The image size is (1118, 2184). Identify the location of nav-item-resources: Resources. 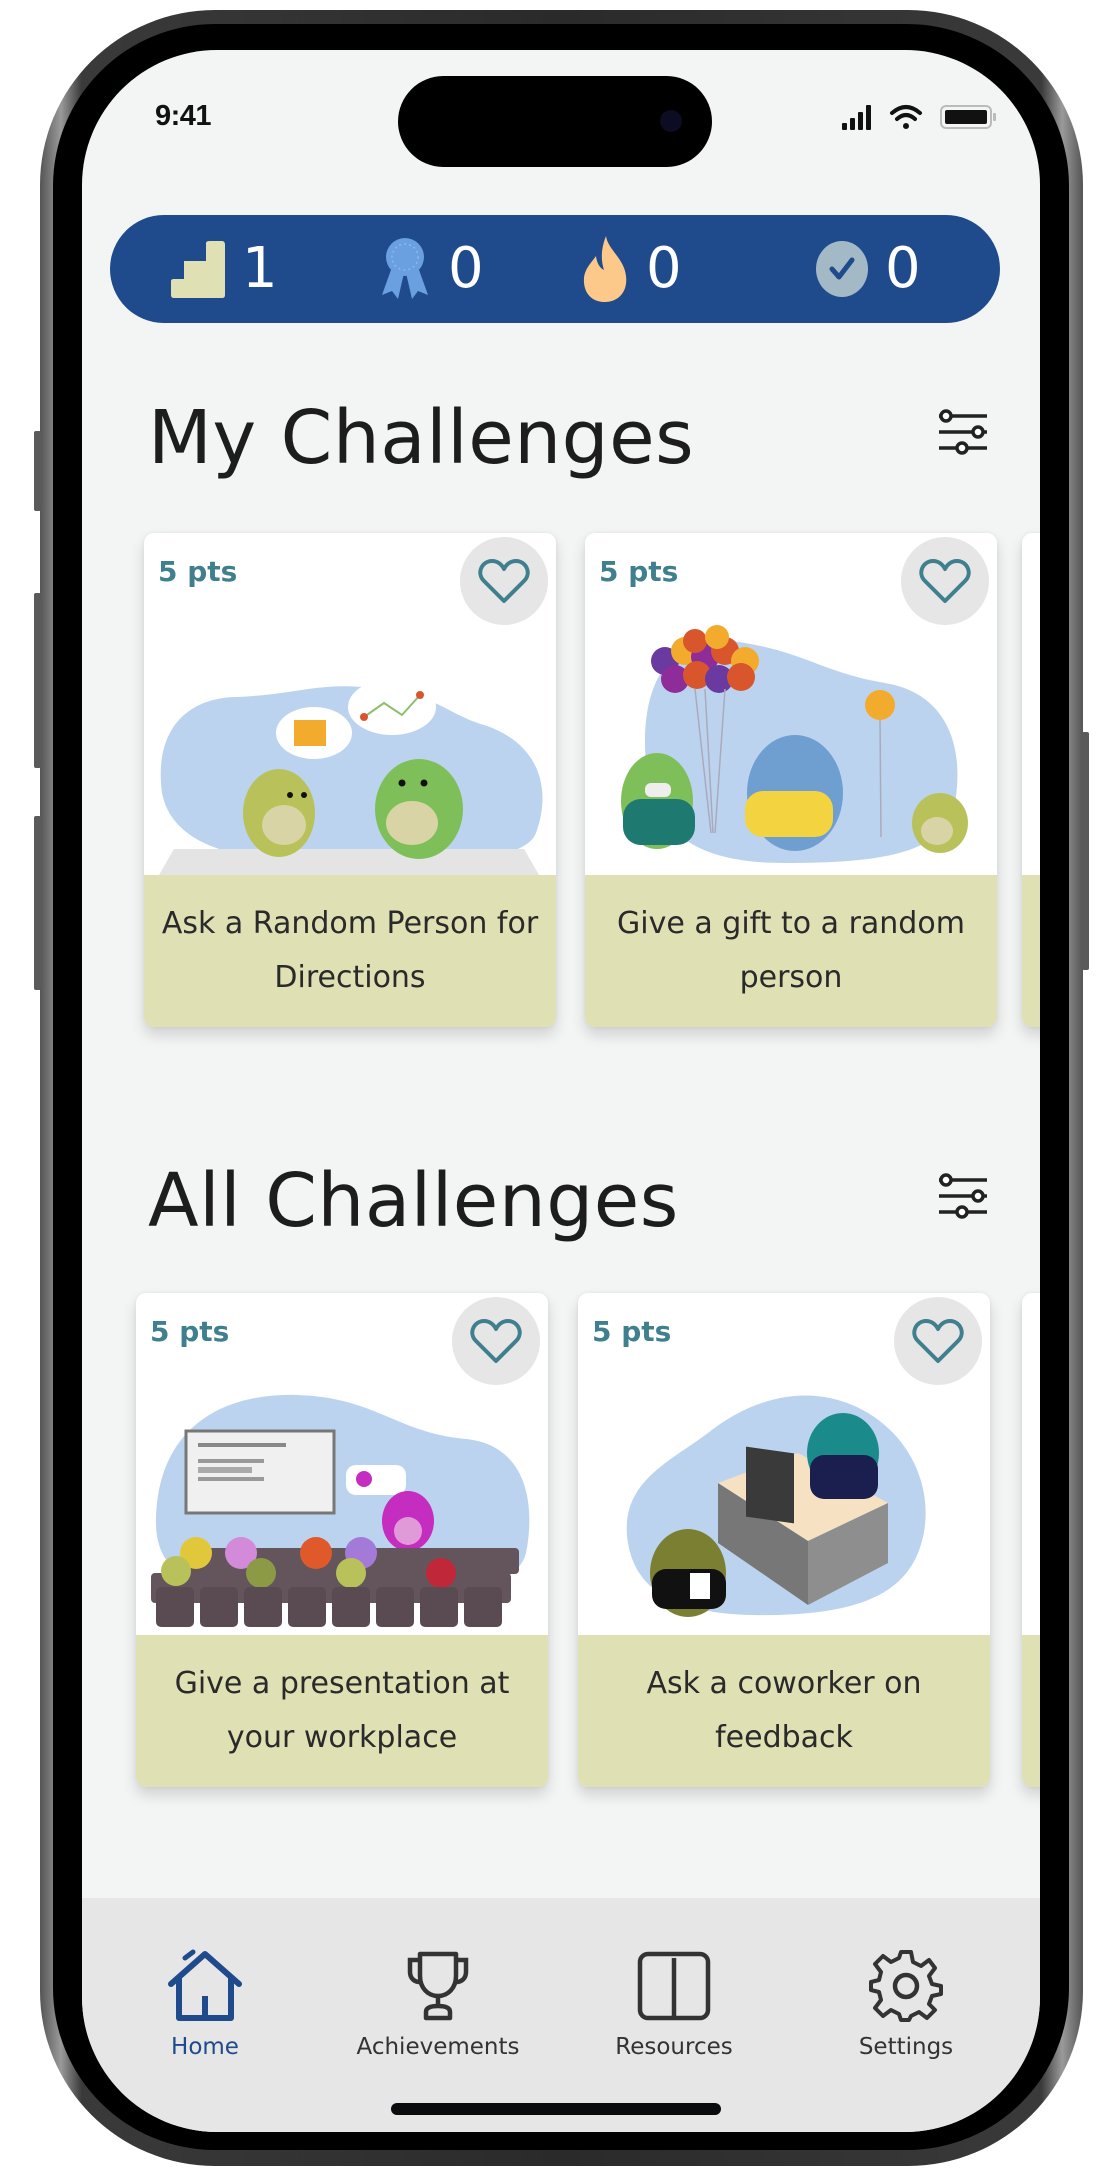
(674, 2004).